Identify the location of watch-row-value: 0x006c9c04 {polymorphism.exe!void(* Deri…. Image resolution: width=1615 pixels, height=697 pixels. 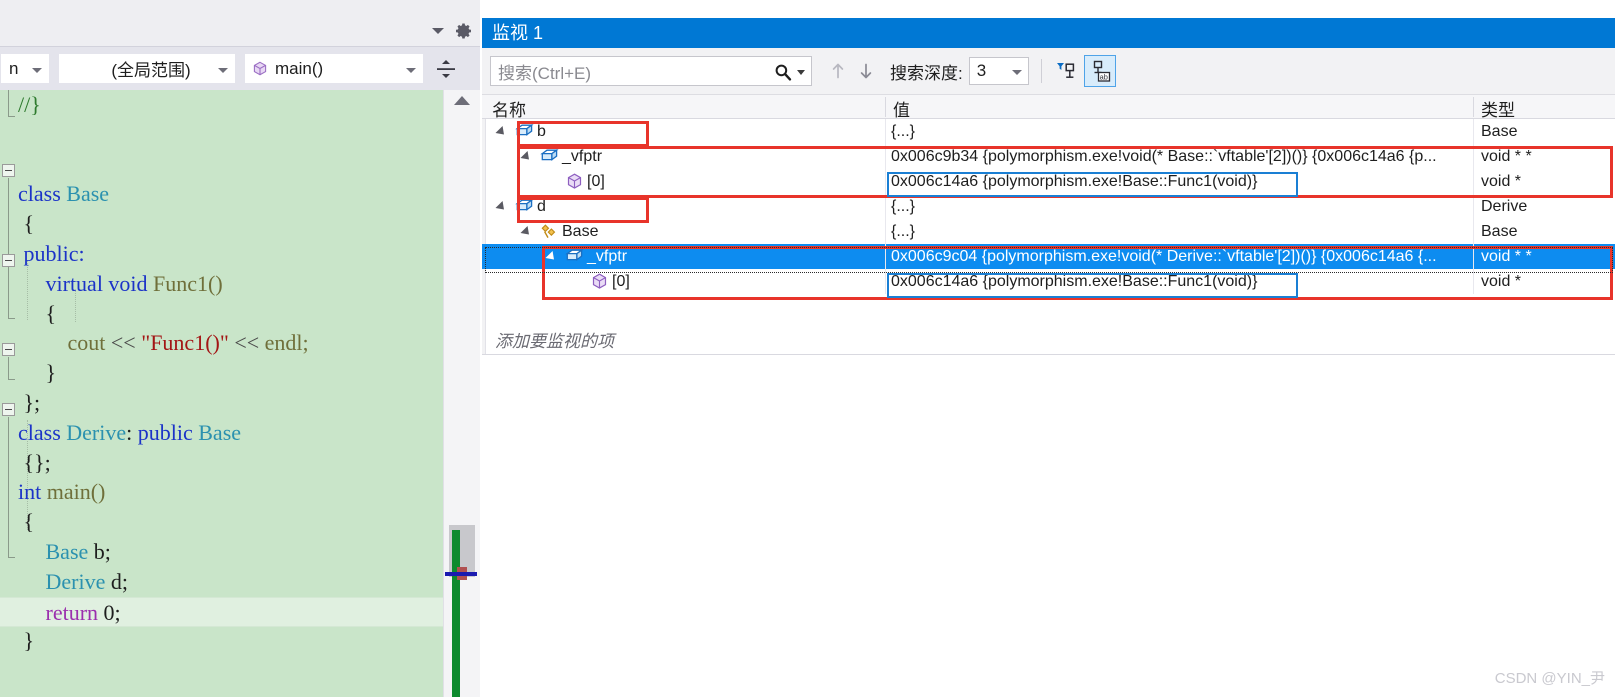
(1181, 256).